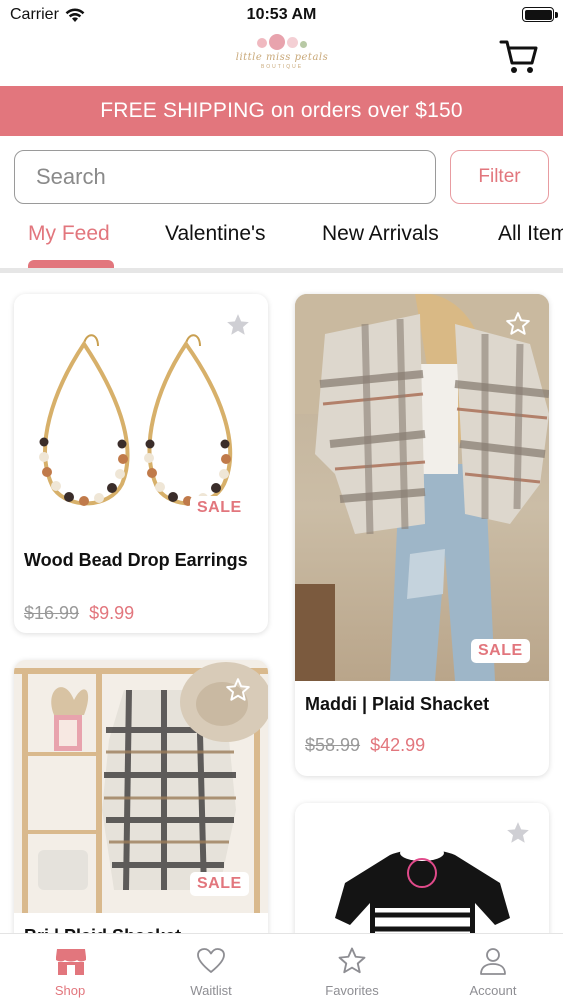  I want to click on sale-price: $42.99, so click(398, 745).